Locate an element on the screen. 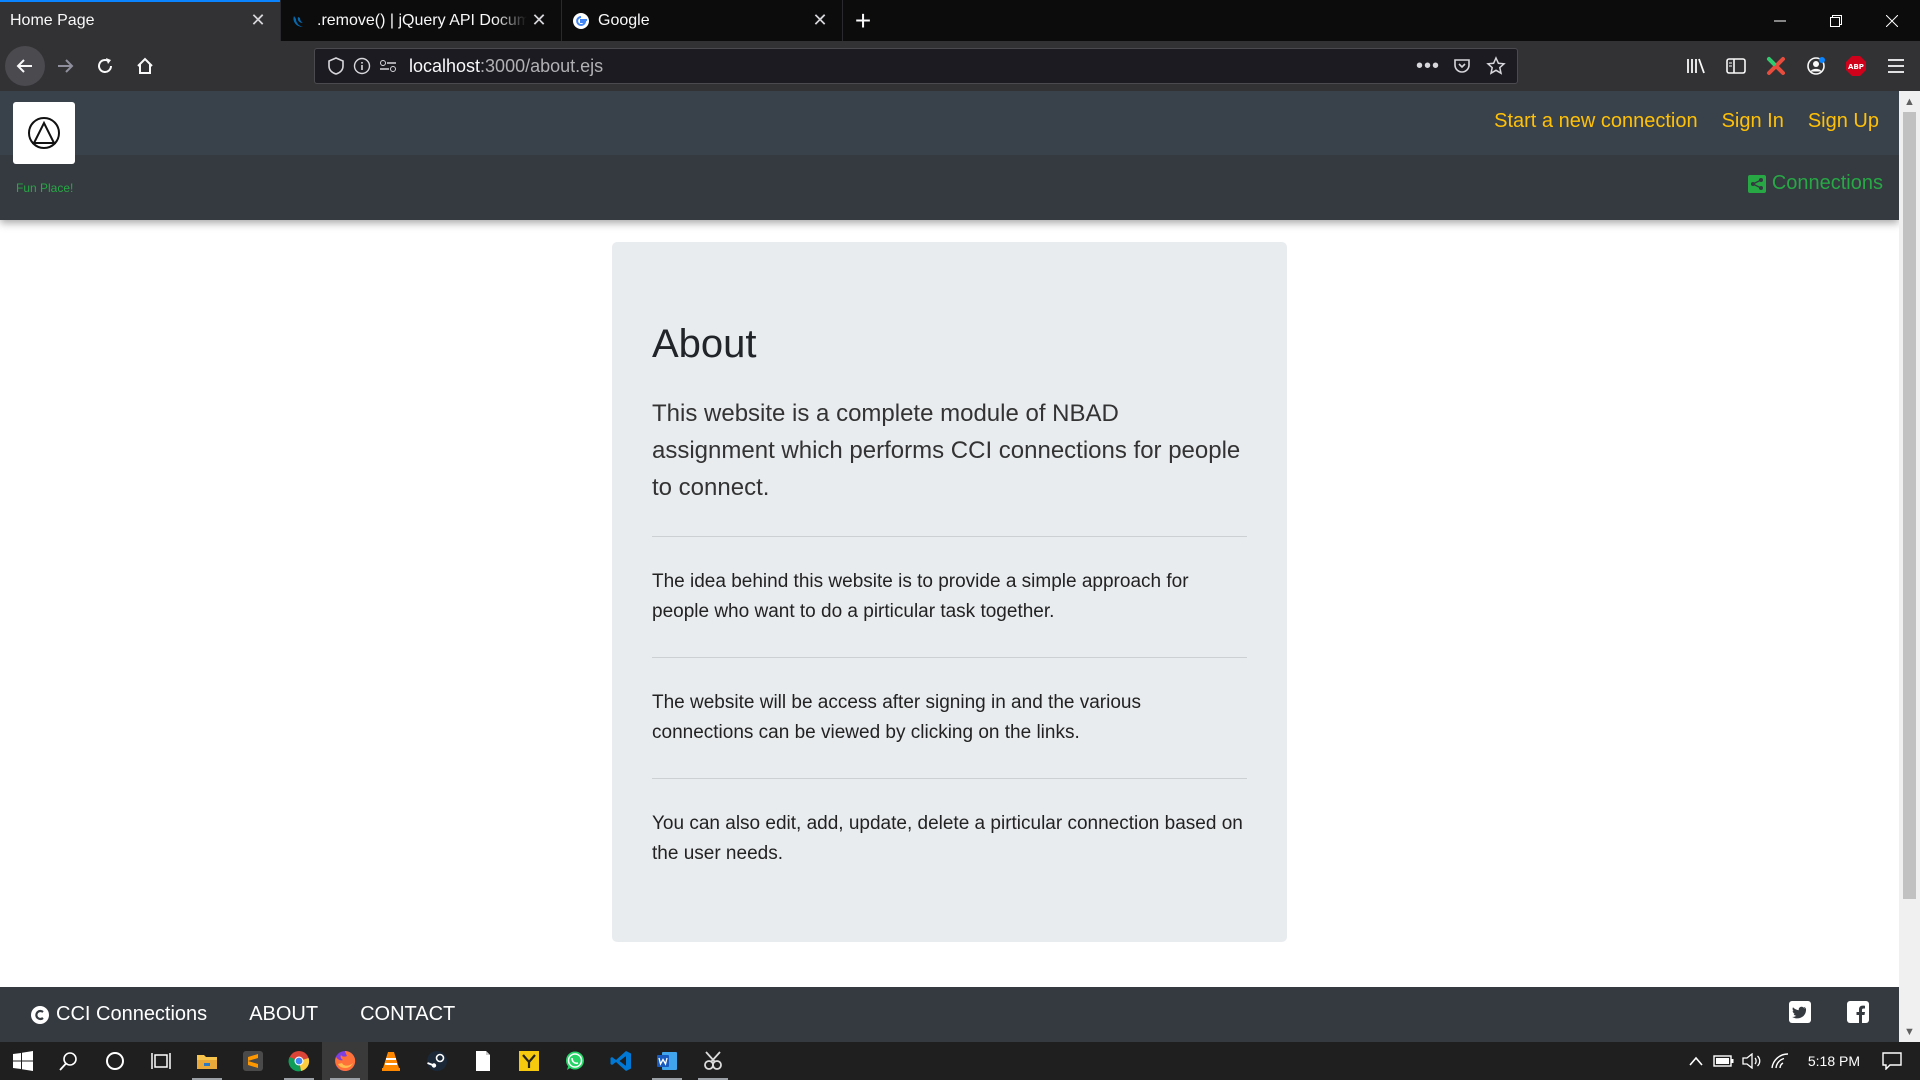  account-icon is located at coordinates (1816, 66).